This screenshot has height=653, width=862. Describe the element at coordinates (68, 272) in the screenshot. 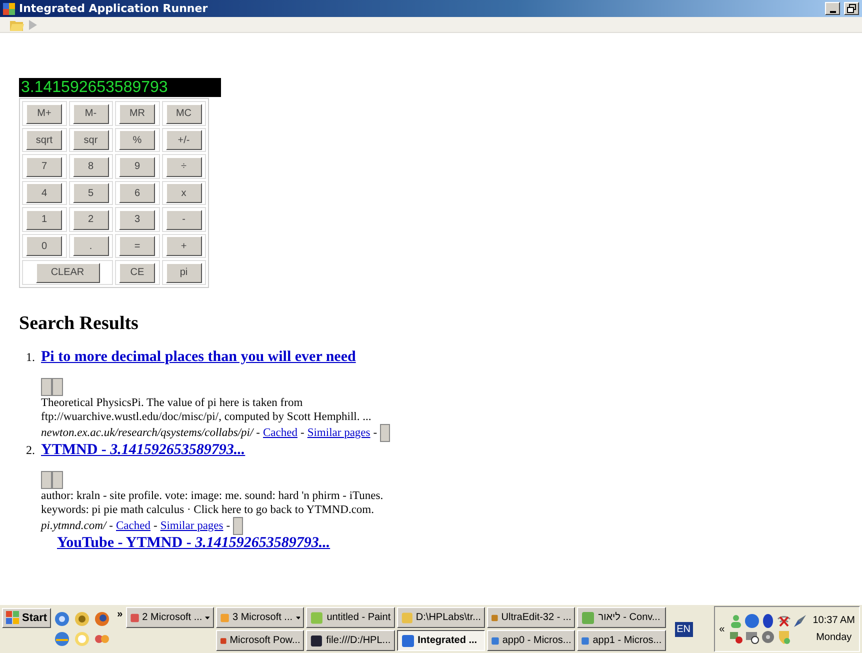

I see `calculator-key: CLEAR` at that location.